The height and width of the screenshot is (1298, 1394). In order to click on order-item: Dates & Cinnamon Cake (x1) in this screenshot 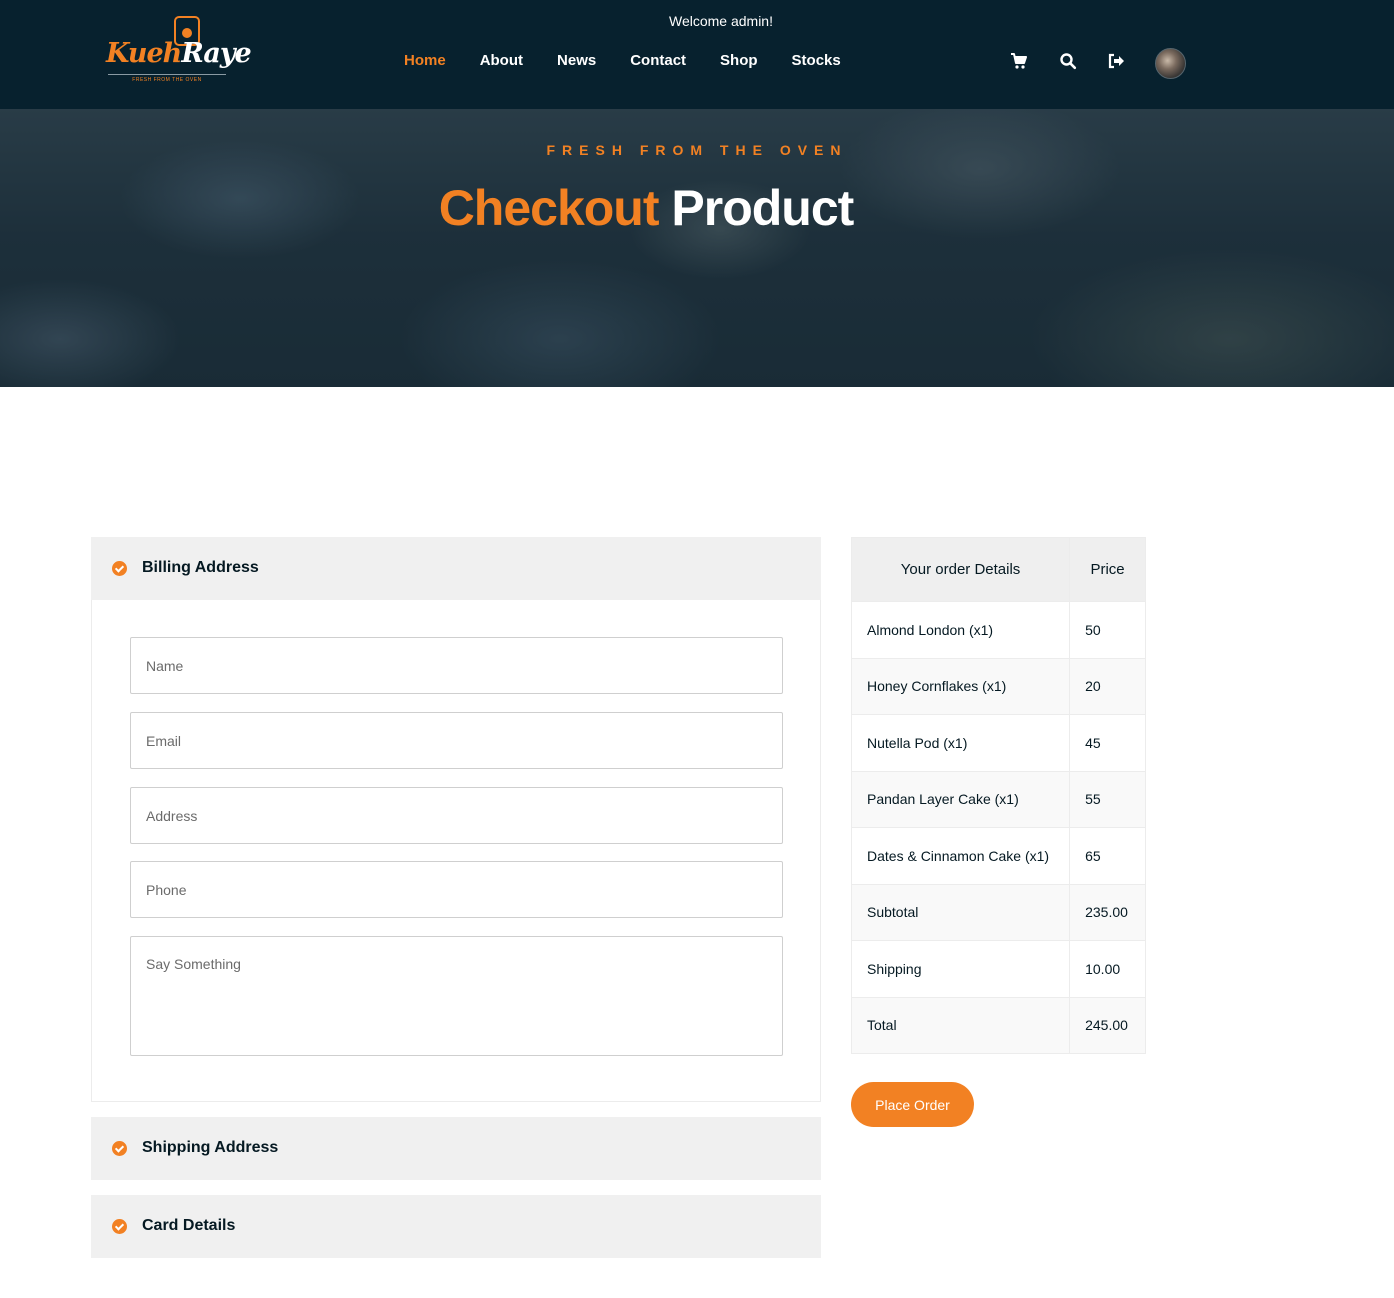, I will do `click(960, 856)`.